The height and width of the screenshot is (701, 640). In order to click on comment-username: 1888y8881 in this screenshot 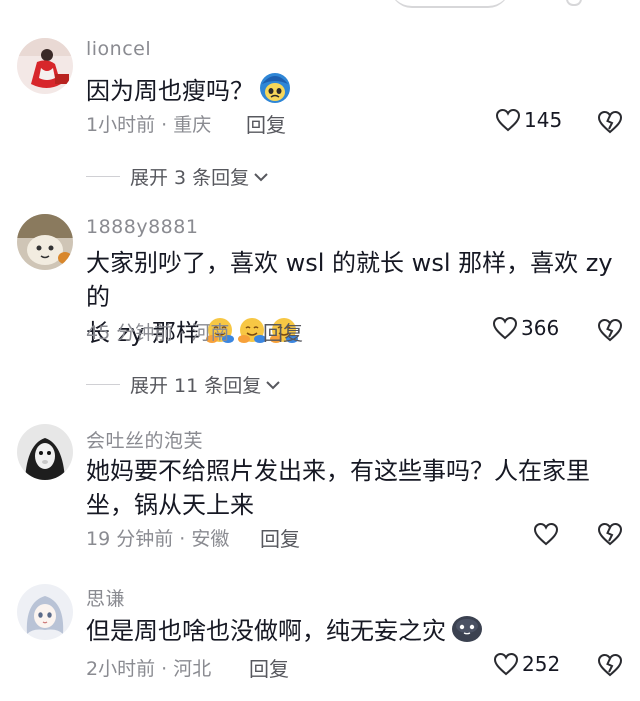, I will do `click(142, 227)`.